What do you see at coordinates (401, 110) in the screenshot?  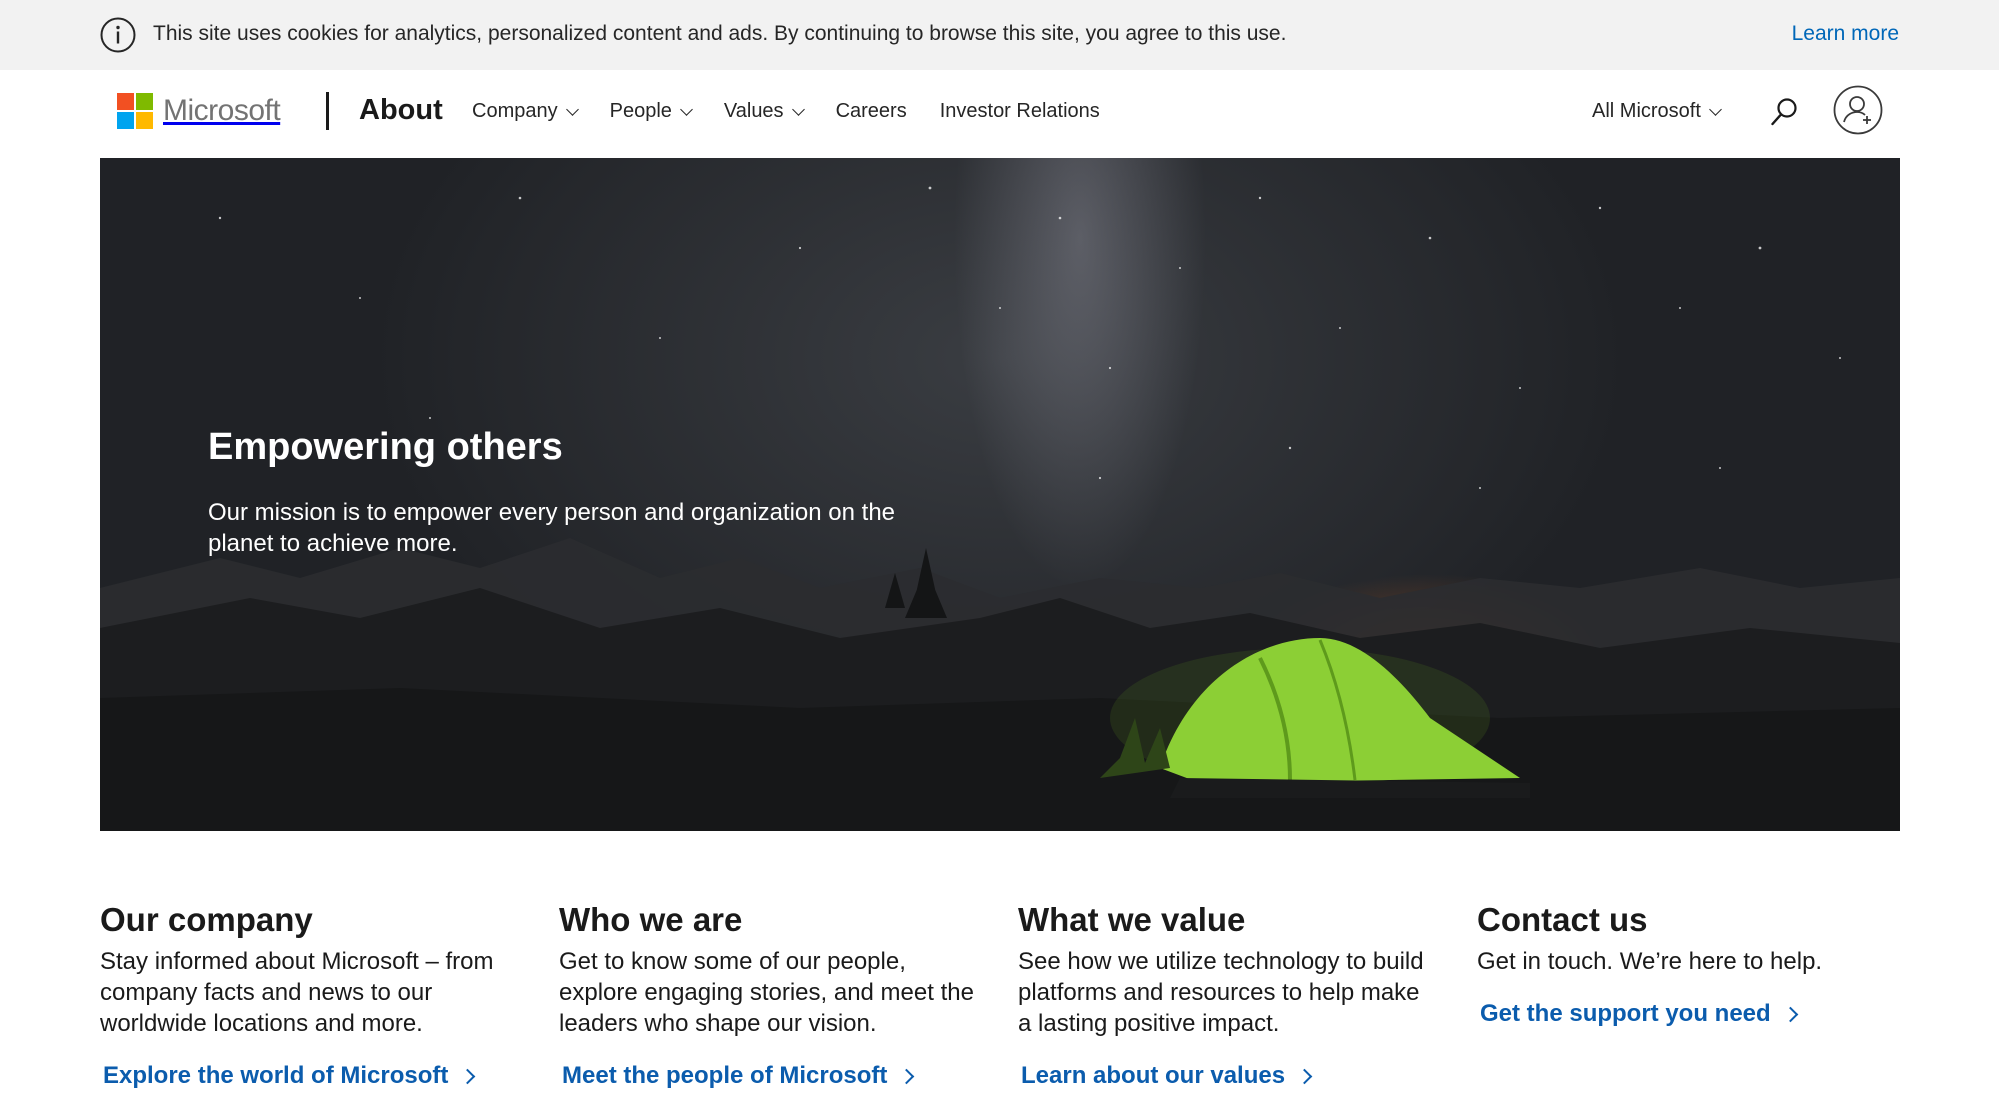 I see `section-title-about: About` at bounding box center [401, 110].